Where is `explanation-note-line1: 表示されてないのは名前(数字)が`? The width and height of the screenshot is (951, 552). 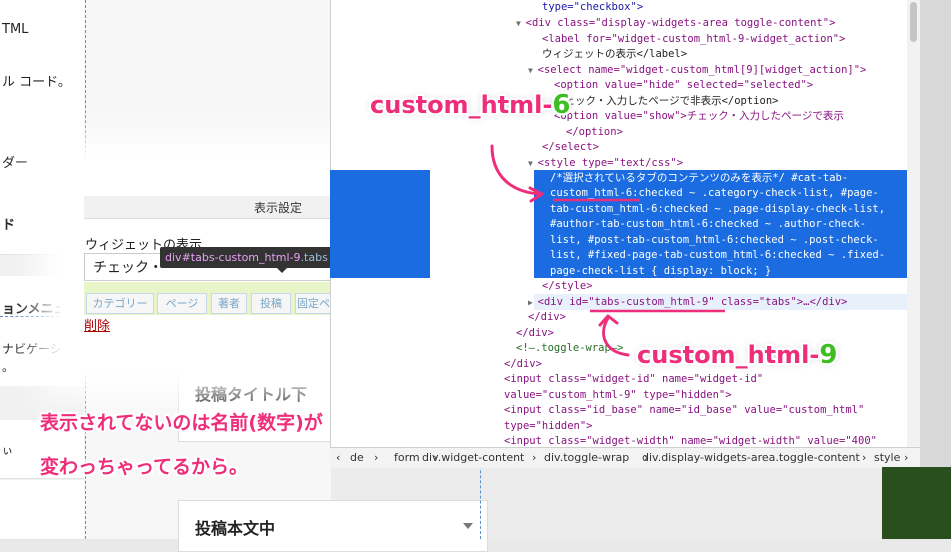 explanation-note-line1: 表示されてないのは名前(数字)が is located at coordinates (181, 423).